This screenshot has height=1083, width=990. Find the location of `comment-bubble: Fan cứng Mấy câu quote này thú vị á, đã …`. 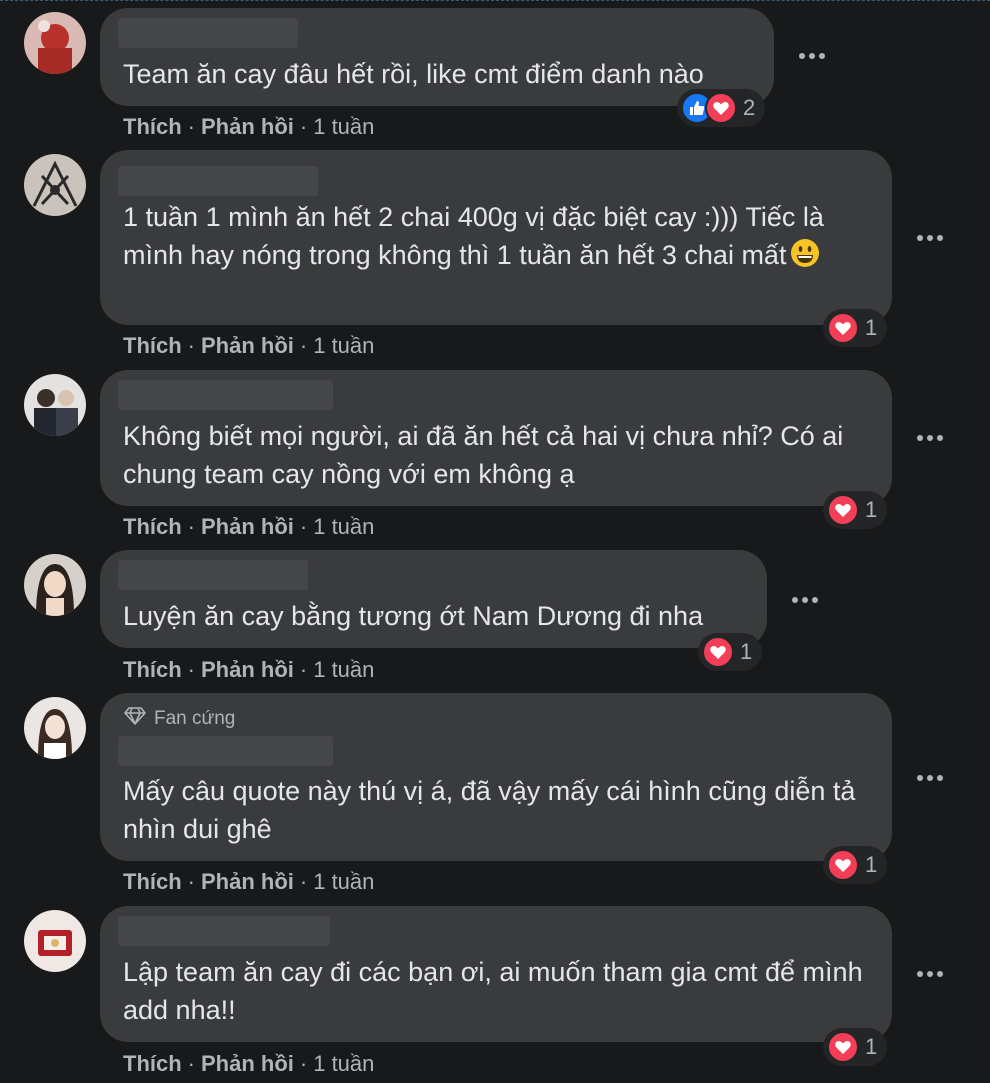

comment-bubble: Fan cứng Mấy câu quote này thú vị á, đã … is located at coordinates (496, 777).